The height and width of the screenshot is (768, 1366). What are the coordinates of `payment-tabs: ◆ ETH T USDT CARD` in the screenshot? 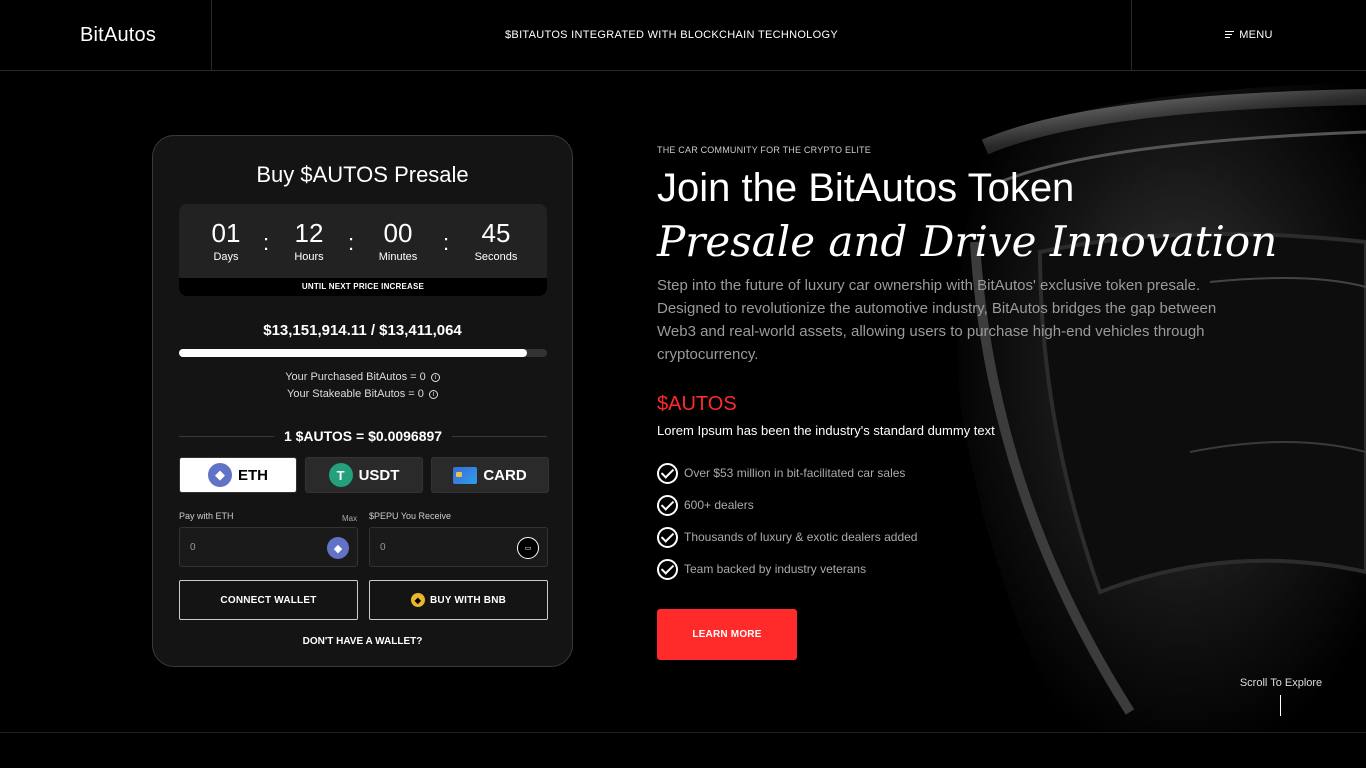 It's located at (364, 475).